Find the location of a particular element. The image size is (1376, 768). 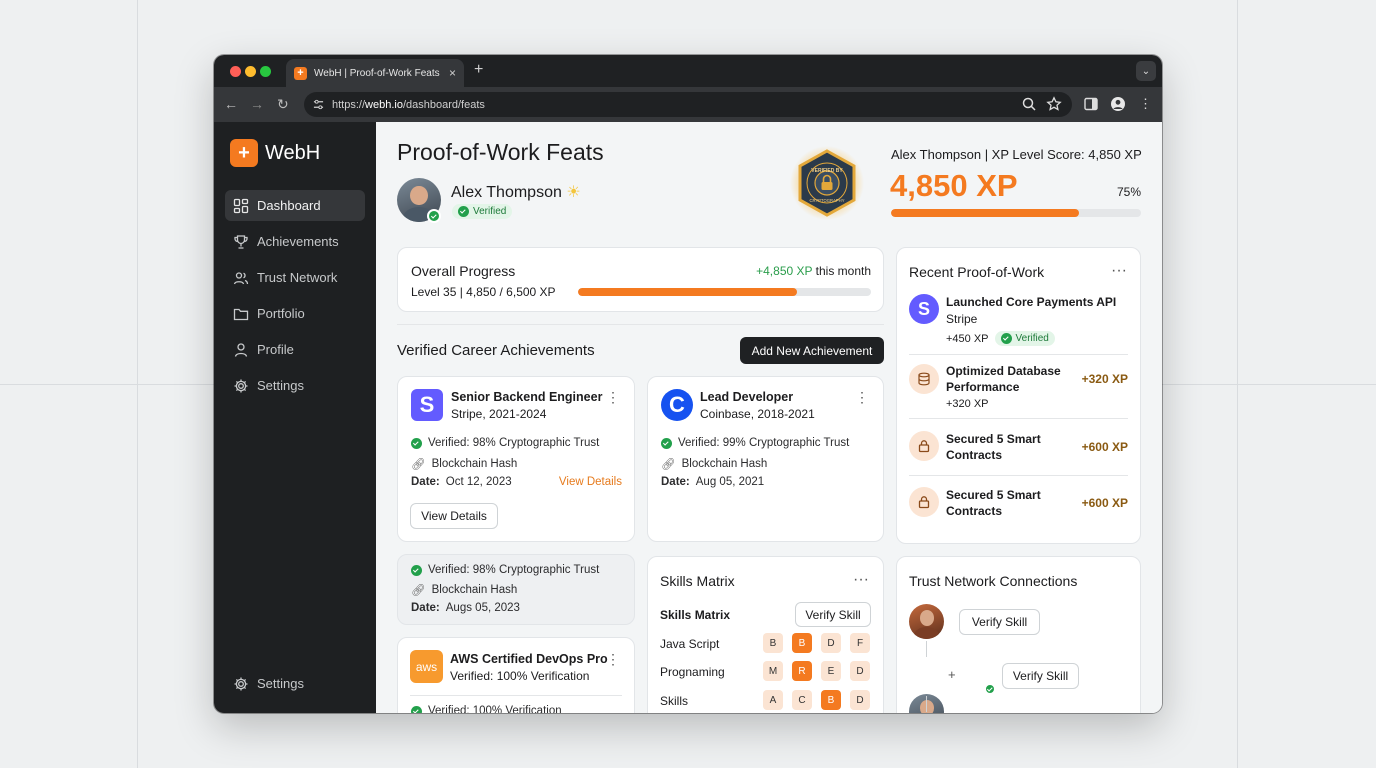

browser-tab: + WebH | Proof-of-Work Feats × is located at coordinates (375, 73).